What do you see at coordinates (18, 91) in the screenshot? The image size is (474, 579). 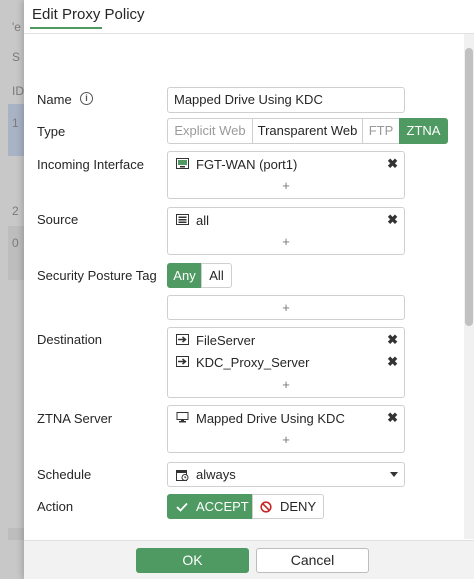 I see `background-fragment: ID` at bounding box center [18, 91].